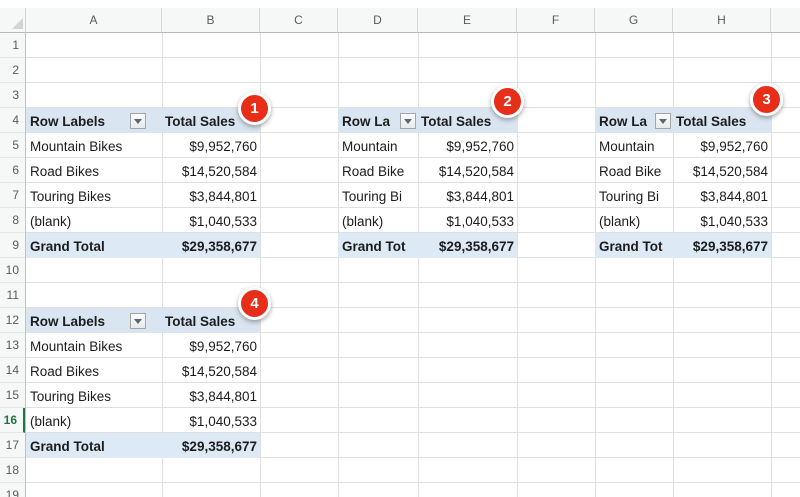 The image size is (800, 497). I want to click on row-header-7: 7, so click(12, 195).